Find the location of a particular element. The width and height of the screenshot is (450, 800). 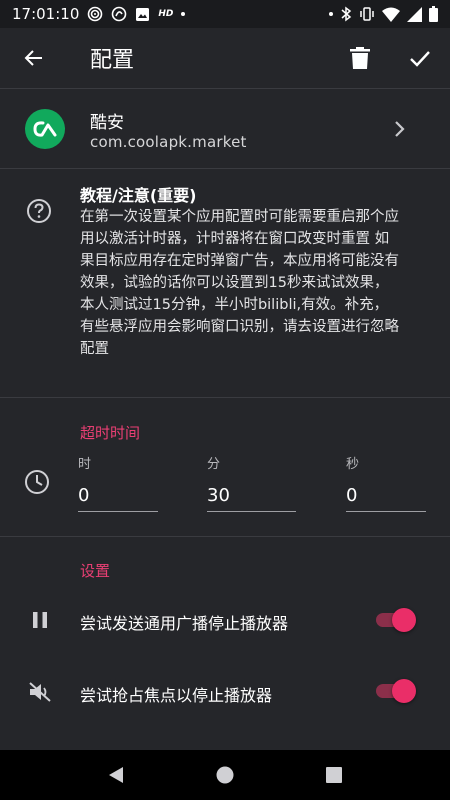

navigation-bar is located at coordinates (225, 775).